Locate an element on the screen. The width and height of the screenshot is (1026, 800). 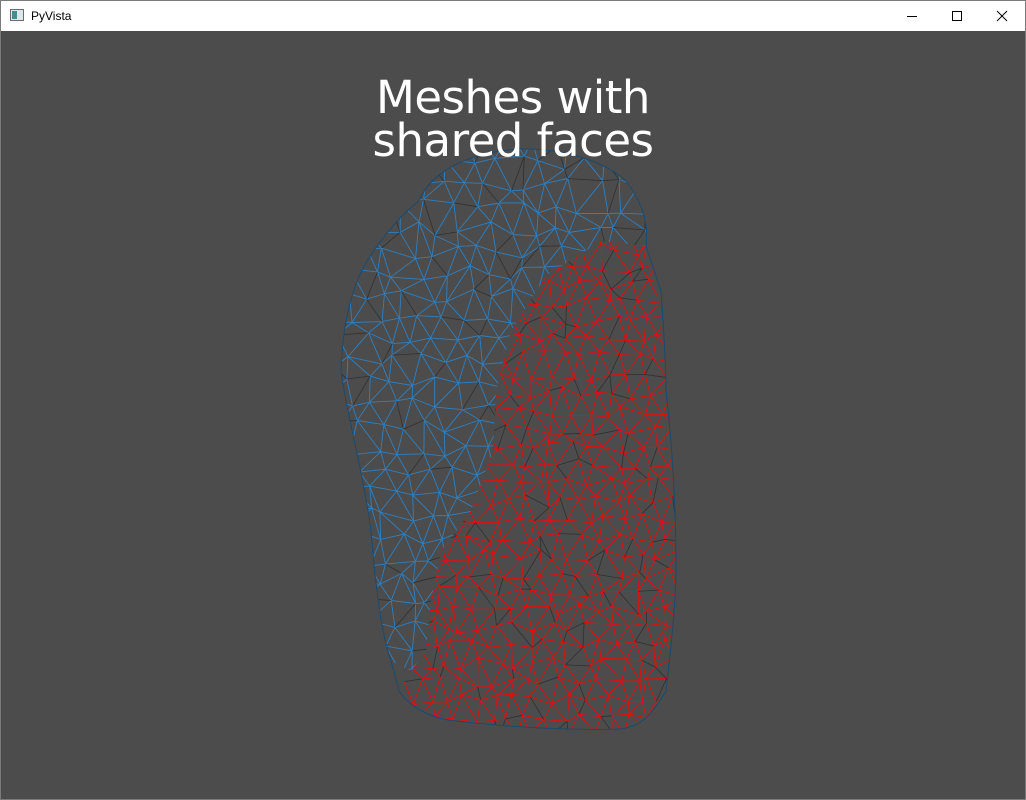
minimize-icon is located at coordinates (912, 16).